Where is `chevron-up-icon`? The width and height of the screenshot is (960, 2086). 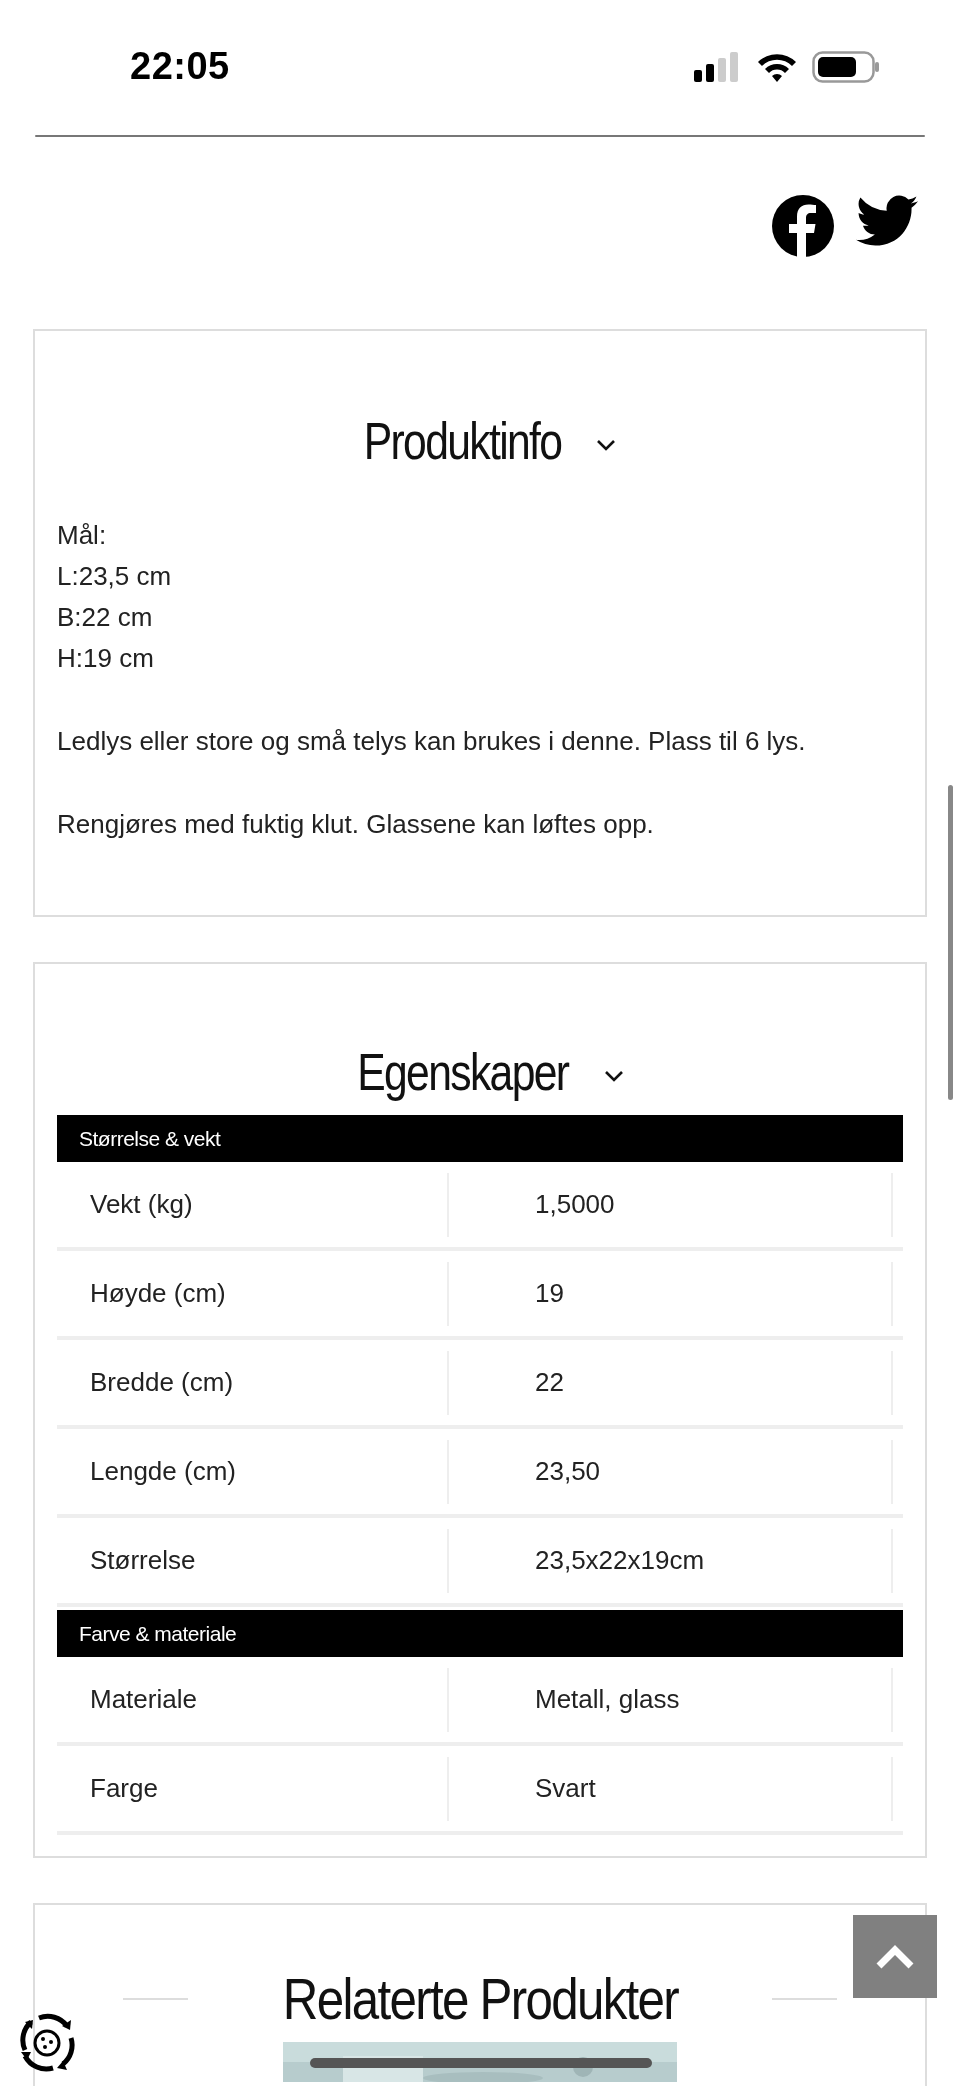
chevron-up-icon is located at coordinates (895, 1956).